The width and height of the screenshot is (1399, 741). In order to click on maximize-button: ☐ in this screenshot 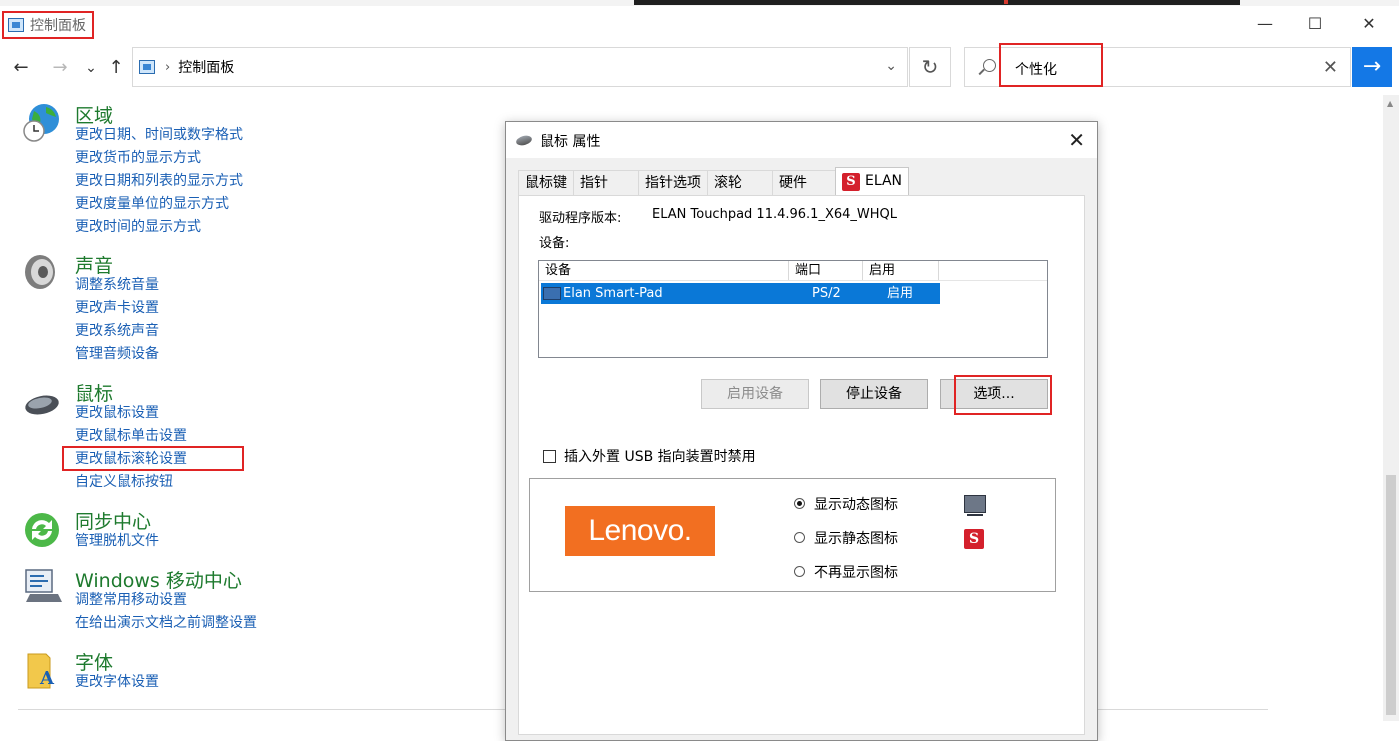, I will do `click(1315, 24)`.